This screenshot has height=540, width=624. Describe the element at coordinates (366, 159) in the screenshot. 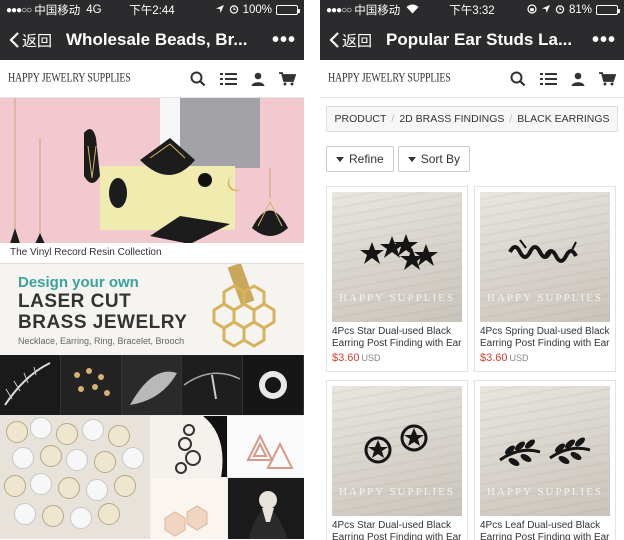

I see `refine-label: Refine` at that location.